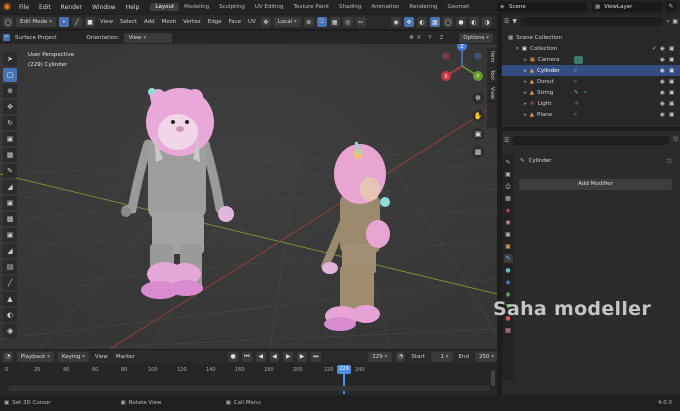 Image resolution: width=680 pixels, height=411 pixels. Describe the element at coordinates (423, 7) in the screenshot. I see `workspace-tab-rendering: Rendering` at that location.